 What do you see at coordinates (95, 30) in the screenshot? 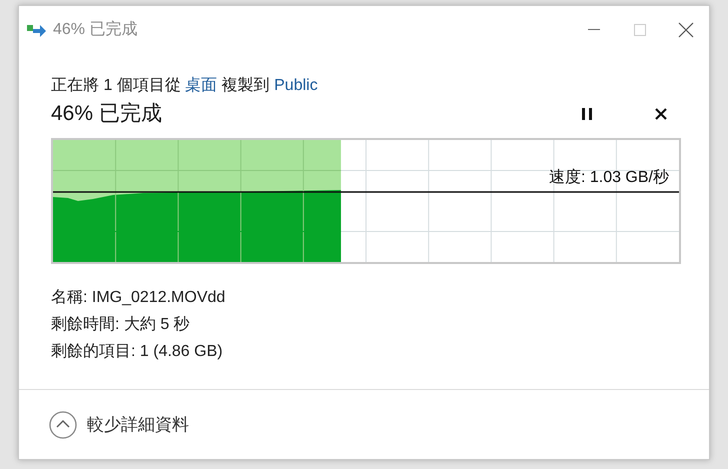
I see `window-title: 46% 已完成` at bounding box center [95, 30].